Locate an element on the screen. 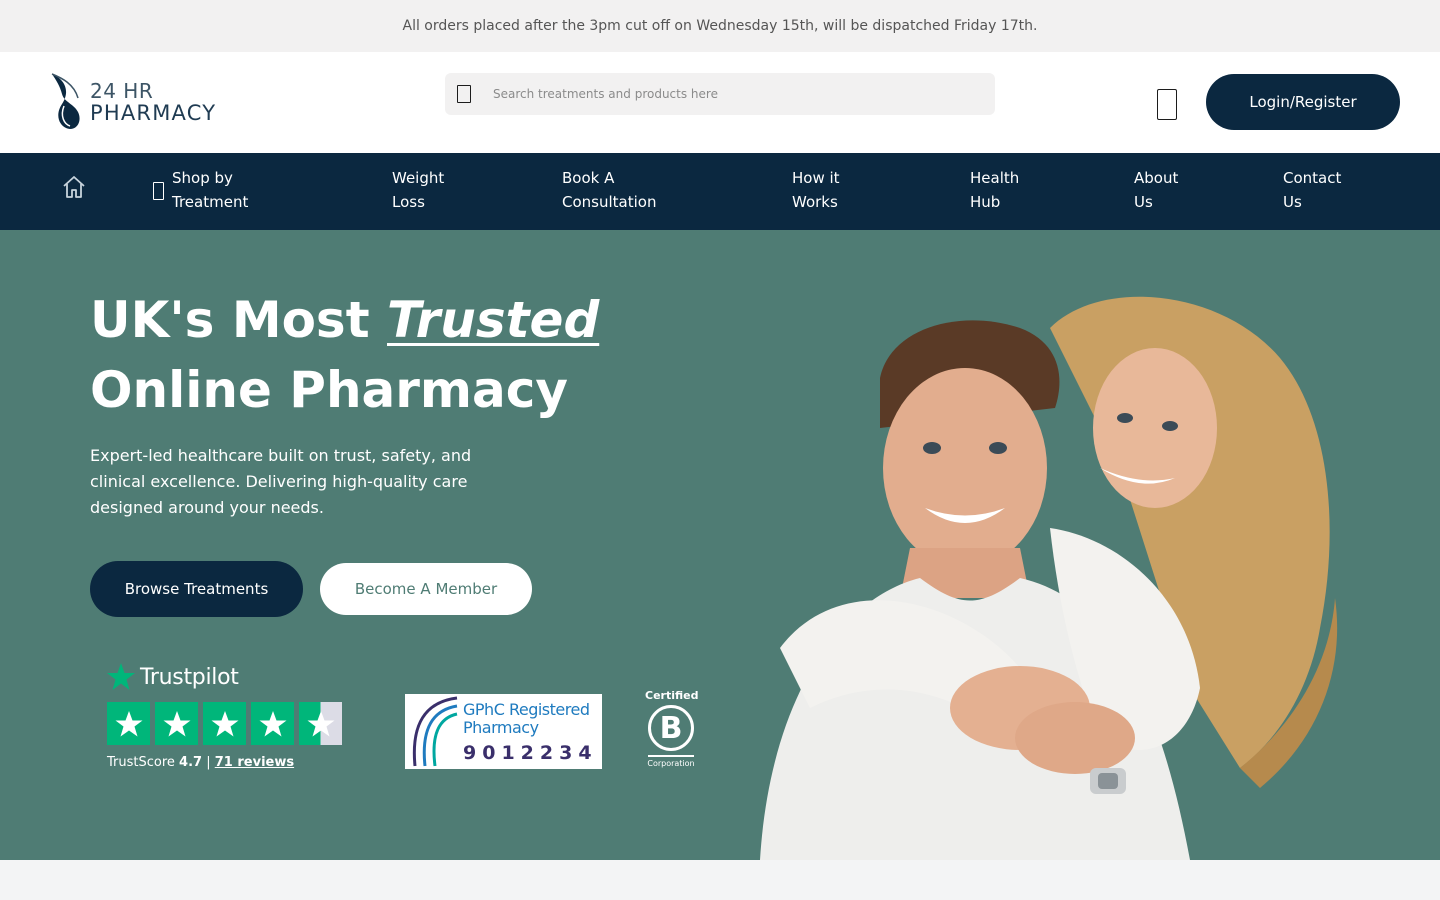  login-register-button: Login/Register is located at coordinates (1303, 102).